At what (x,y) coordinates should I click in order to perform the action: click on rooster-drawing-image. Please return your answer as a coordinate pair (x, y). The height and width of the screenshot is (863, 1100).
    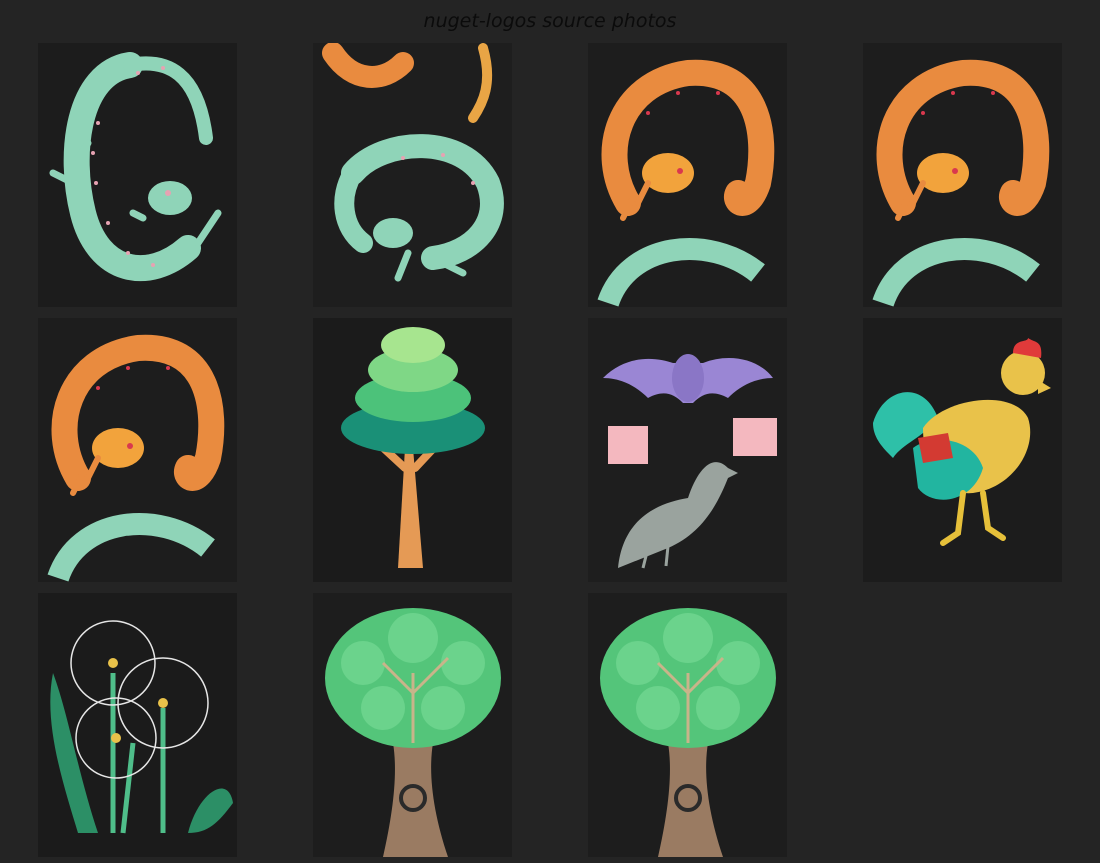
    Looking at the image, I should click on (962, 450).